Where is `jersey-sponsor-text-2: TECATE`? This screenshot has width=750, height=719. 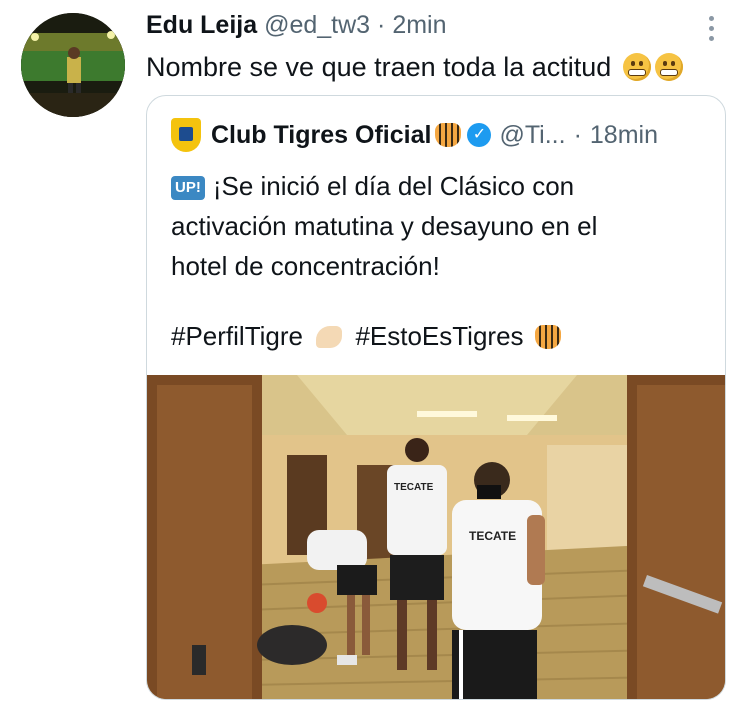 jersey-sponsor-text-2: TECATE is located at coordinates (492, 536).